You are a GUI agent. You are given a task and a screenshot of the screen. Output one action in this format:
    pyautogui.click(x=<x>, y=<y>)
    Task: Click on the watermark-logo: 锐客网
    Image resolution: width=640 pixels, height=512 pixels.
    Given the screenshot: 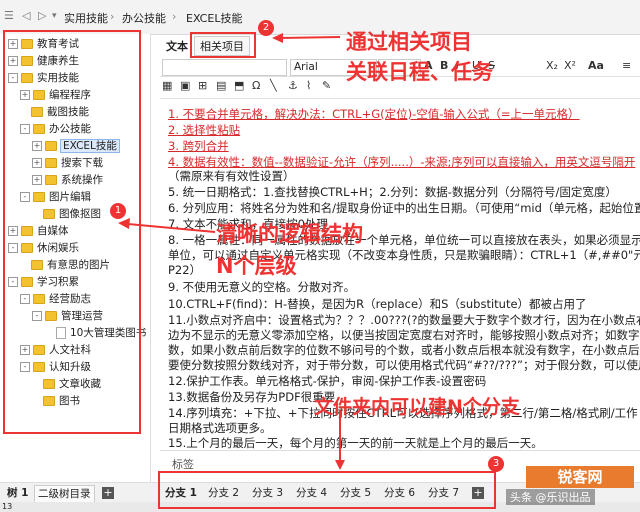 What is the action you would take?
    pyautogui.click(x=580, y=477)
    